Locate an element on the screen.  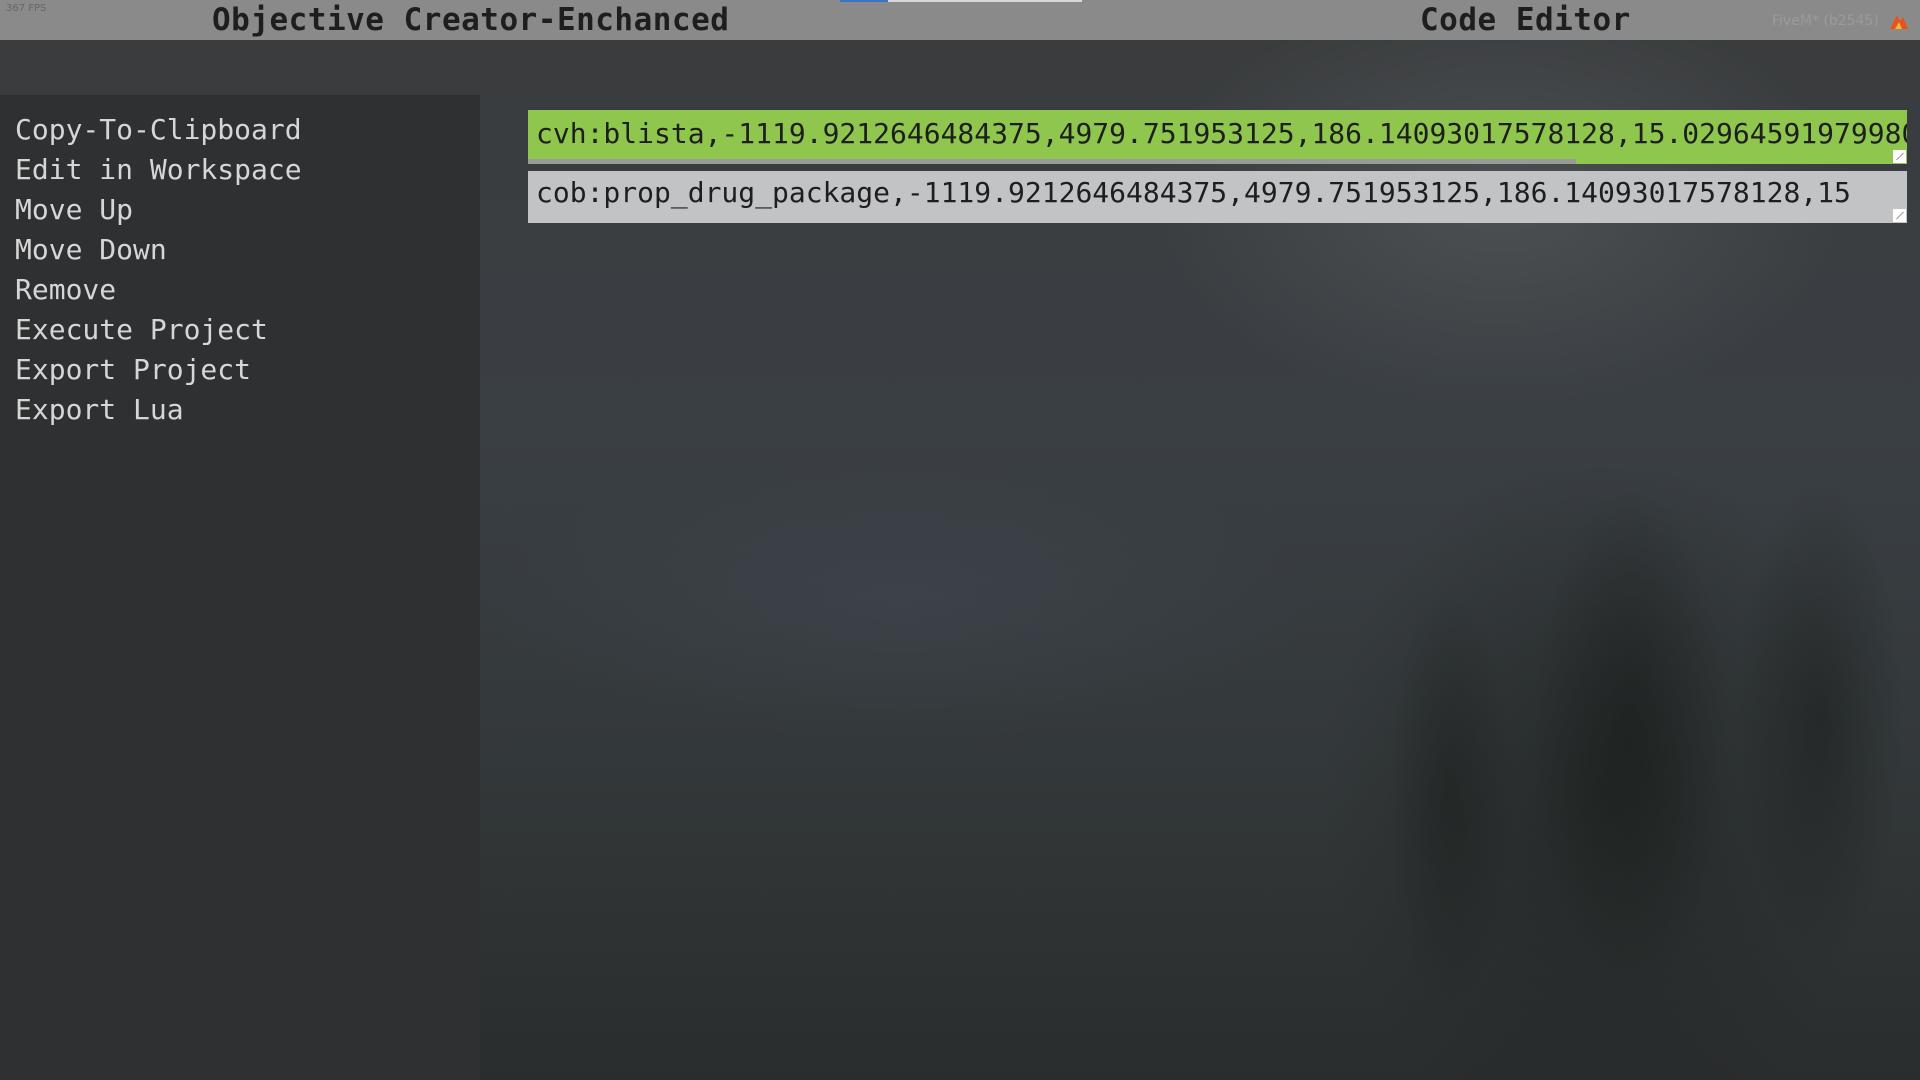
panel-title: Code Editor is located at coordinates (1525, 20).